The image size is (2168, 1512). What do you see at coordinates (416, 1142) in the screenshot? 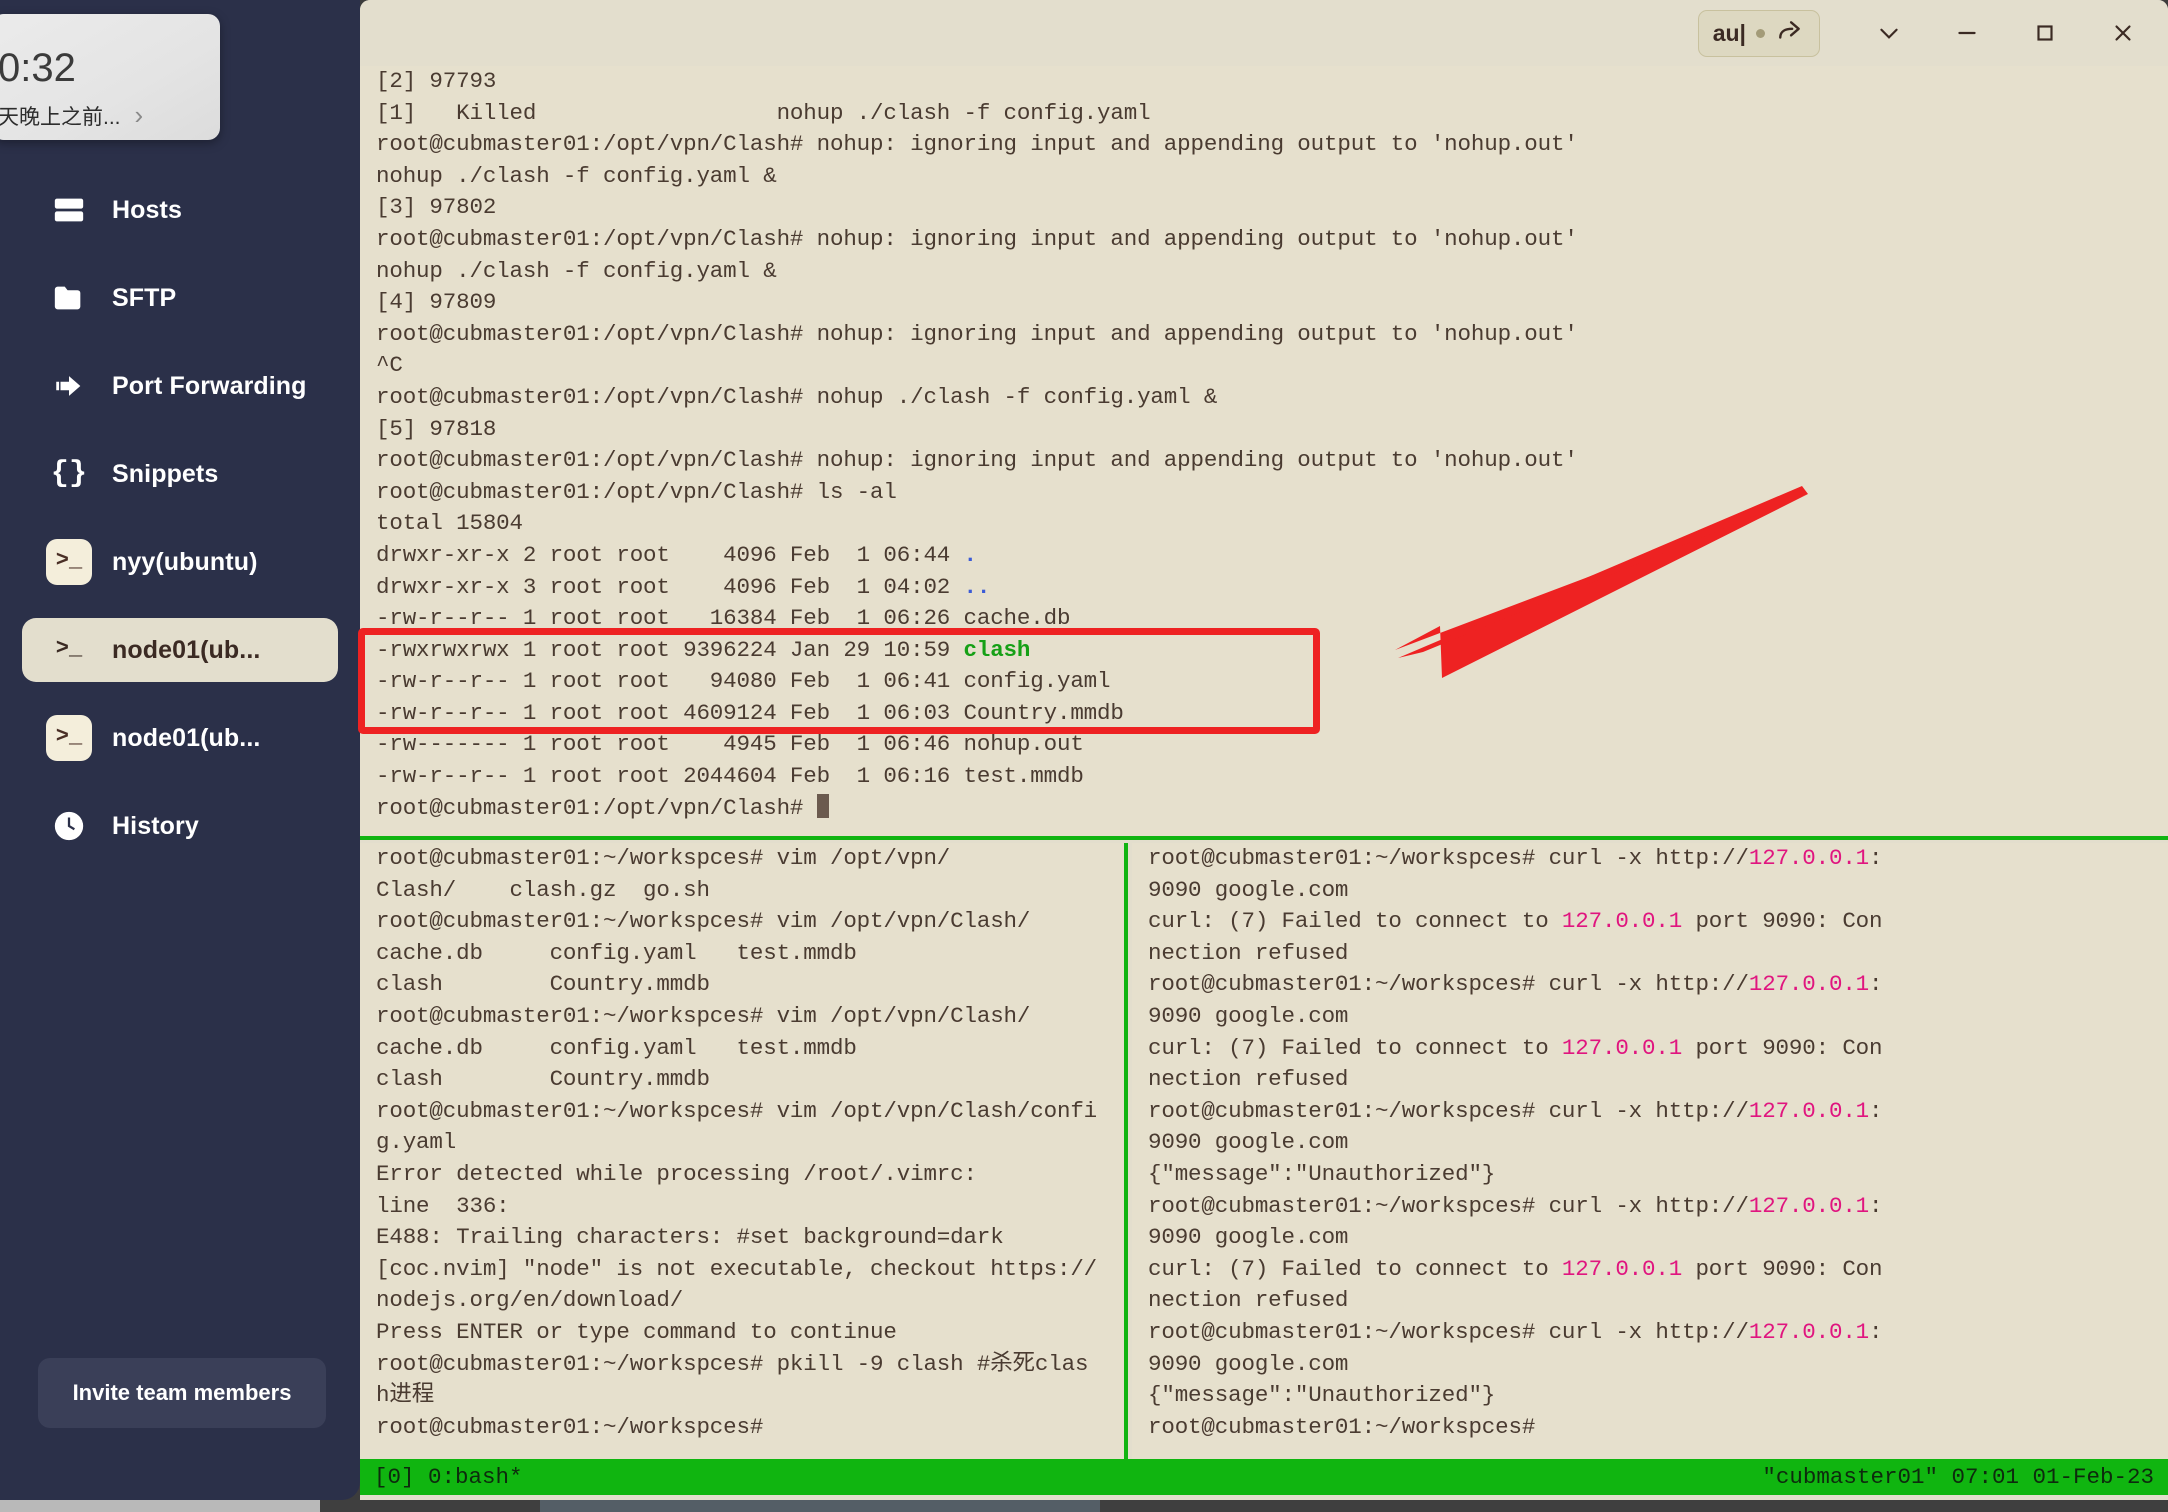
I see `terminal-line: g.yaml` at bounding box center [416, 1142].